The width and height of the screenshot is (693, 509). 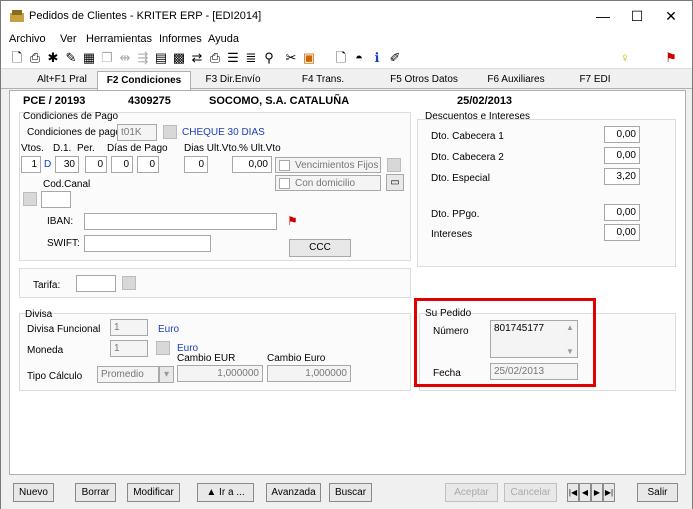 What do you see at coordinates (166, 374) in the screenshot?
I see `tipo-calculo-dropdown-icon: ▾` at bounding box center [166, 374].